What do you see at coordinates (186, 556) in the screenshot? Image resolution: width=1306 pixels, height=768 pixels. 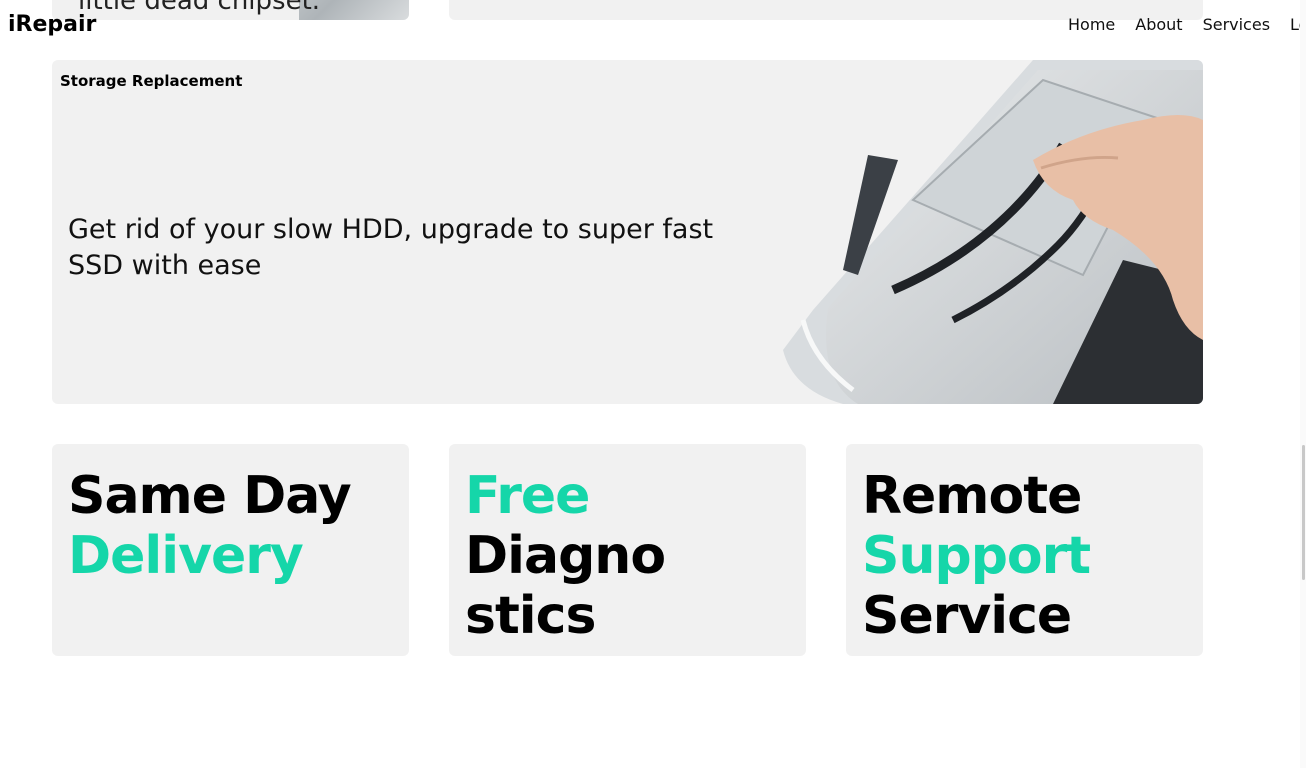 I see `feature-same-day-line2: Delivery` at bounding box center [186, 556].